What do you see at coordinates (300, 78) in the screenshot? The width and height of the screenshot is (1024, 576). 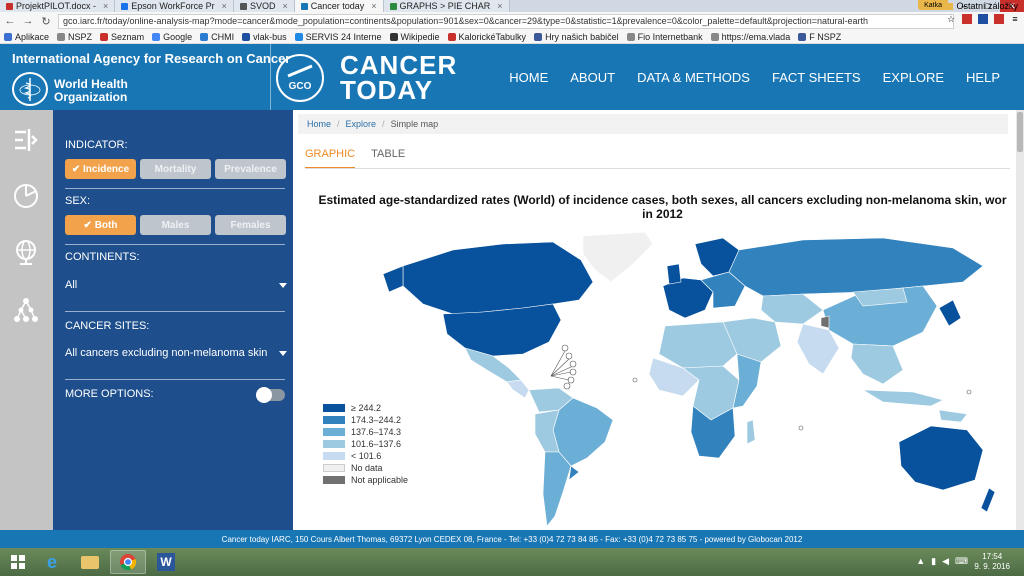 I see `gco-logo: GCO` at bounding box center [300, 78].